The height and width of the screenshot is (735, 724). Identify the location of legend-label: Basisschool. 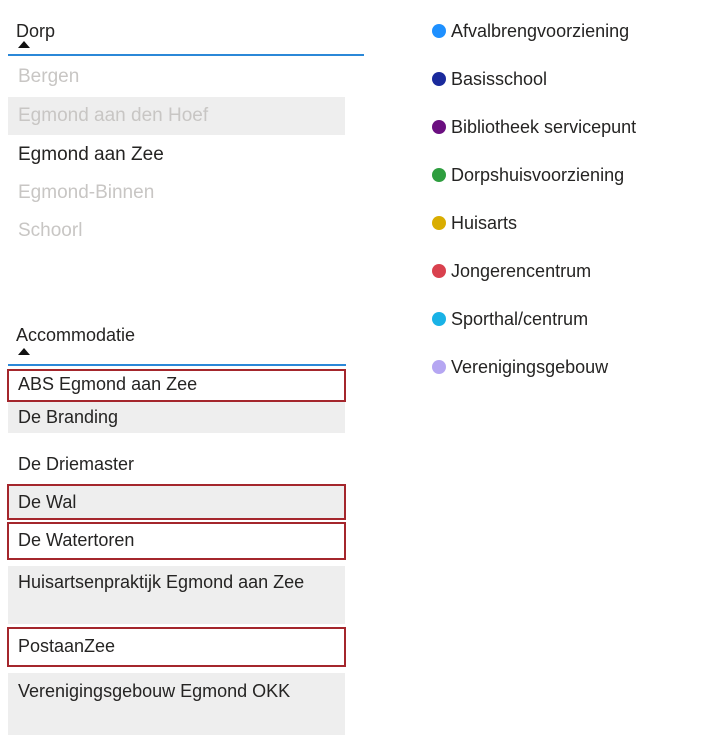
(499, 79).